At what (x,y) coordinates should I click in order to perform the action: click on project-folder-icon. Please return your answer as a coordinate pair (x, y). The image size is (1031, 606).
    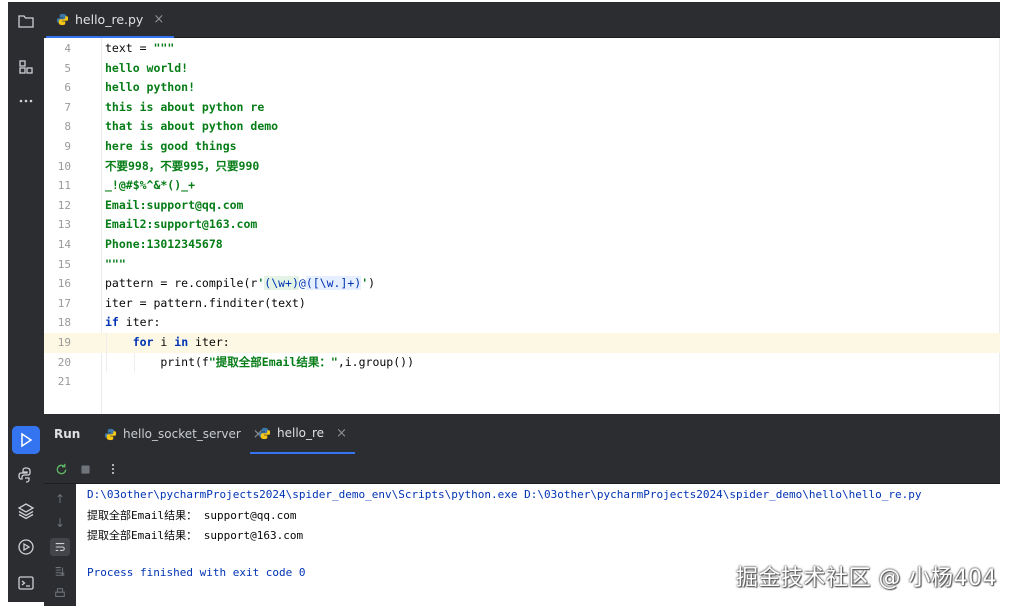
    Looking at the image, I should click on (26, 21).